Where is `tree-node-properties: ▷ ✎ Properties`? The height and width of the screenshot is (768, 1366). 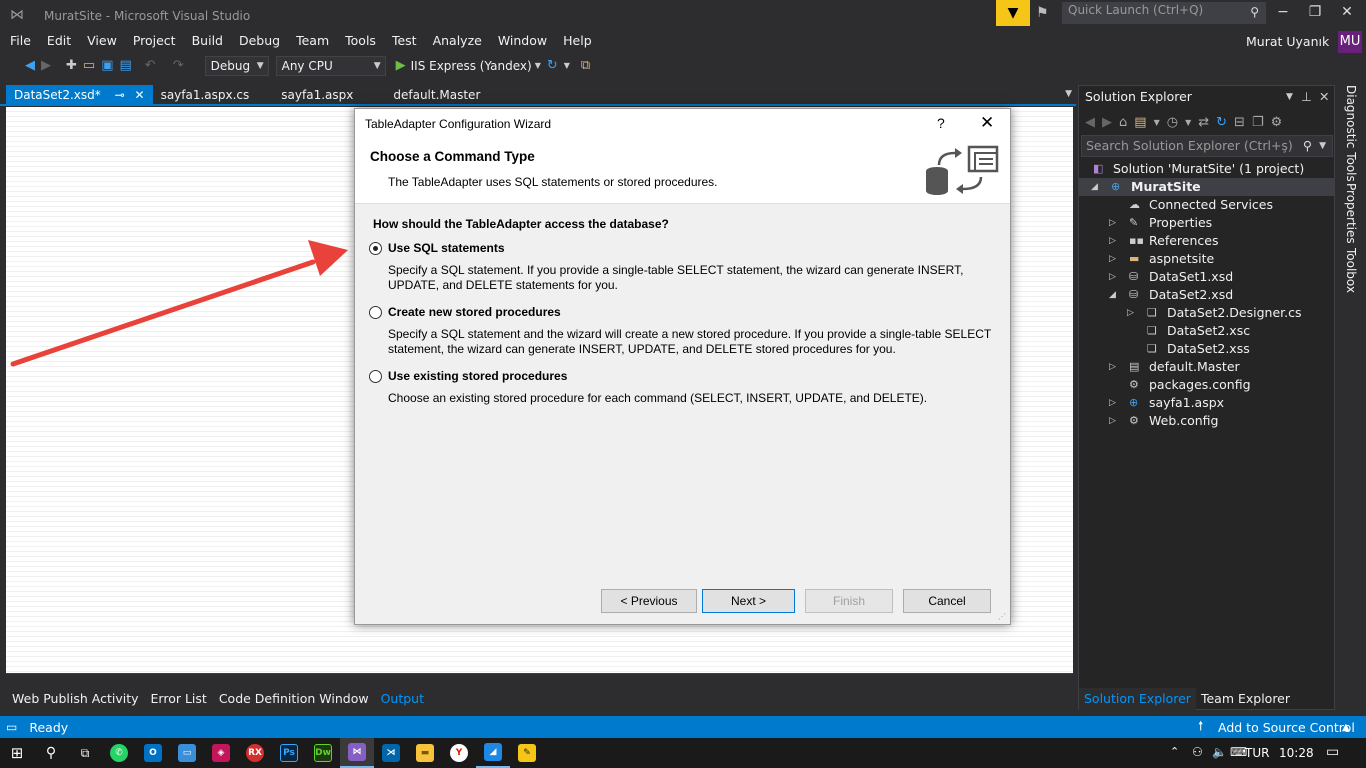 tree-node-properties: ▷ ✎ Properties is located at coordinates (1206, 223).